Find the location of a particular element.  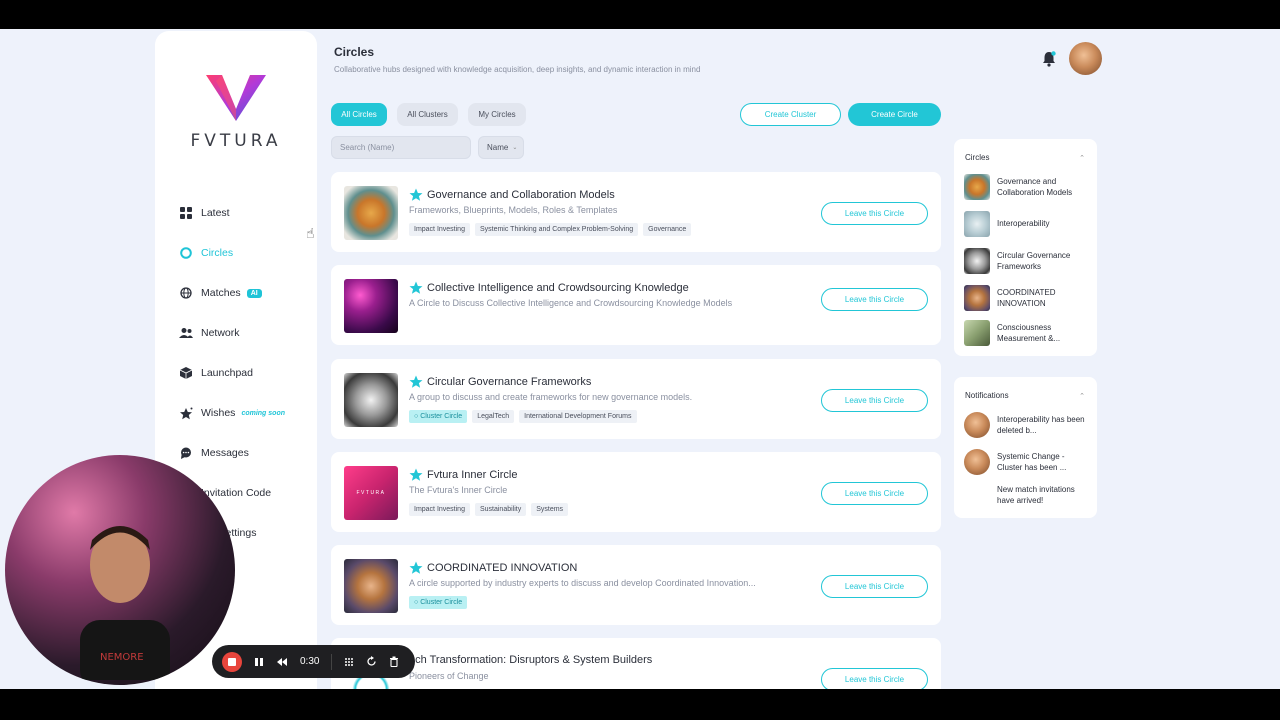

sidebar-item-wishes: Wishes coming soon is located at coordinates (232, 413).